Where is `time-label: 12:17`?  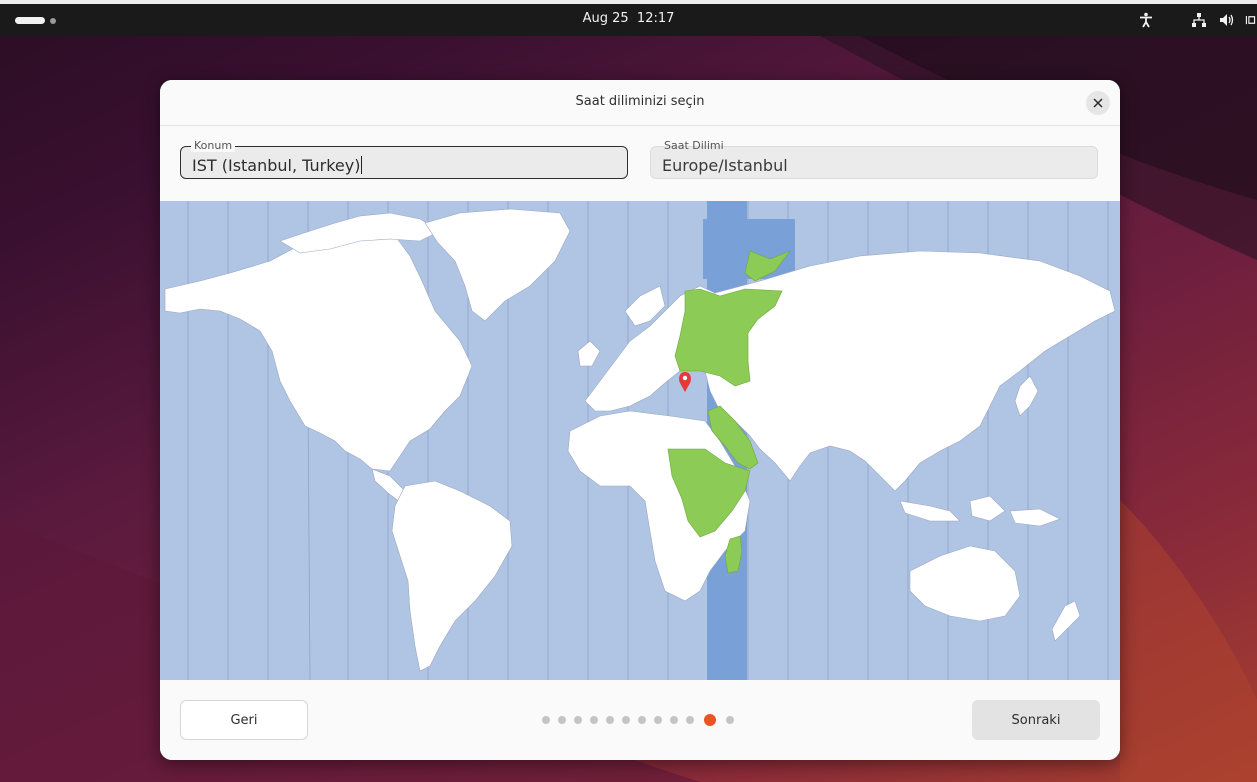 time-label: 12:17 is located at coordinates (655, 18).